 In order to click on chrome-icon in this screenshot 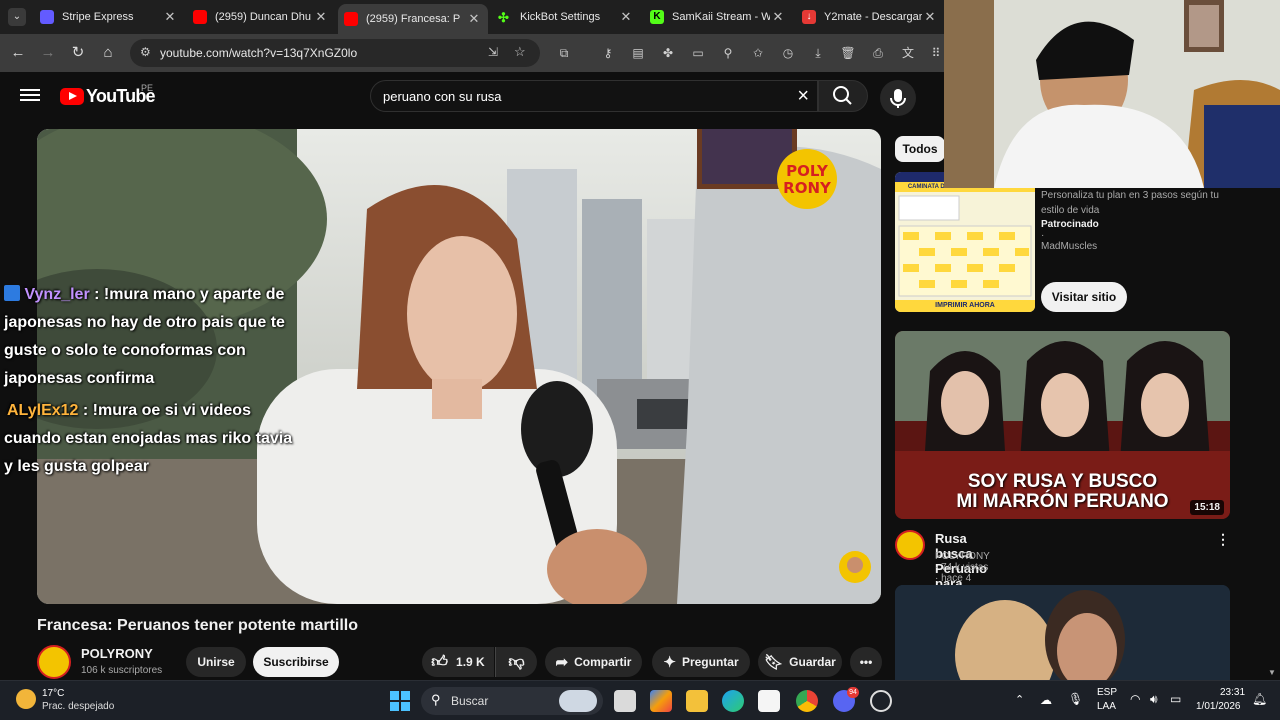, I will do `click(807, 701)`.